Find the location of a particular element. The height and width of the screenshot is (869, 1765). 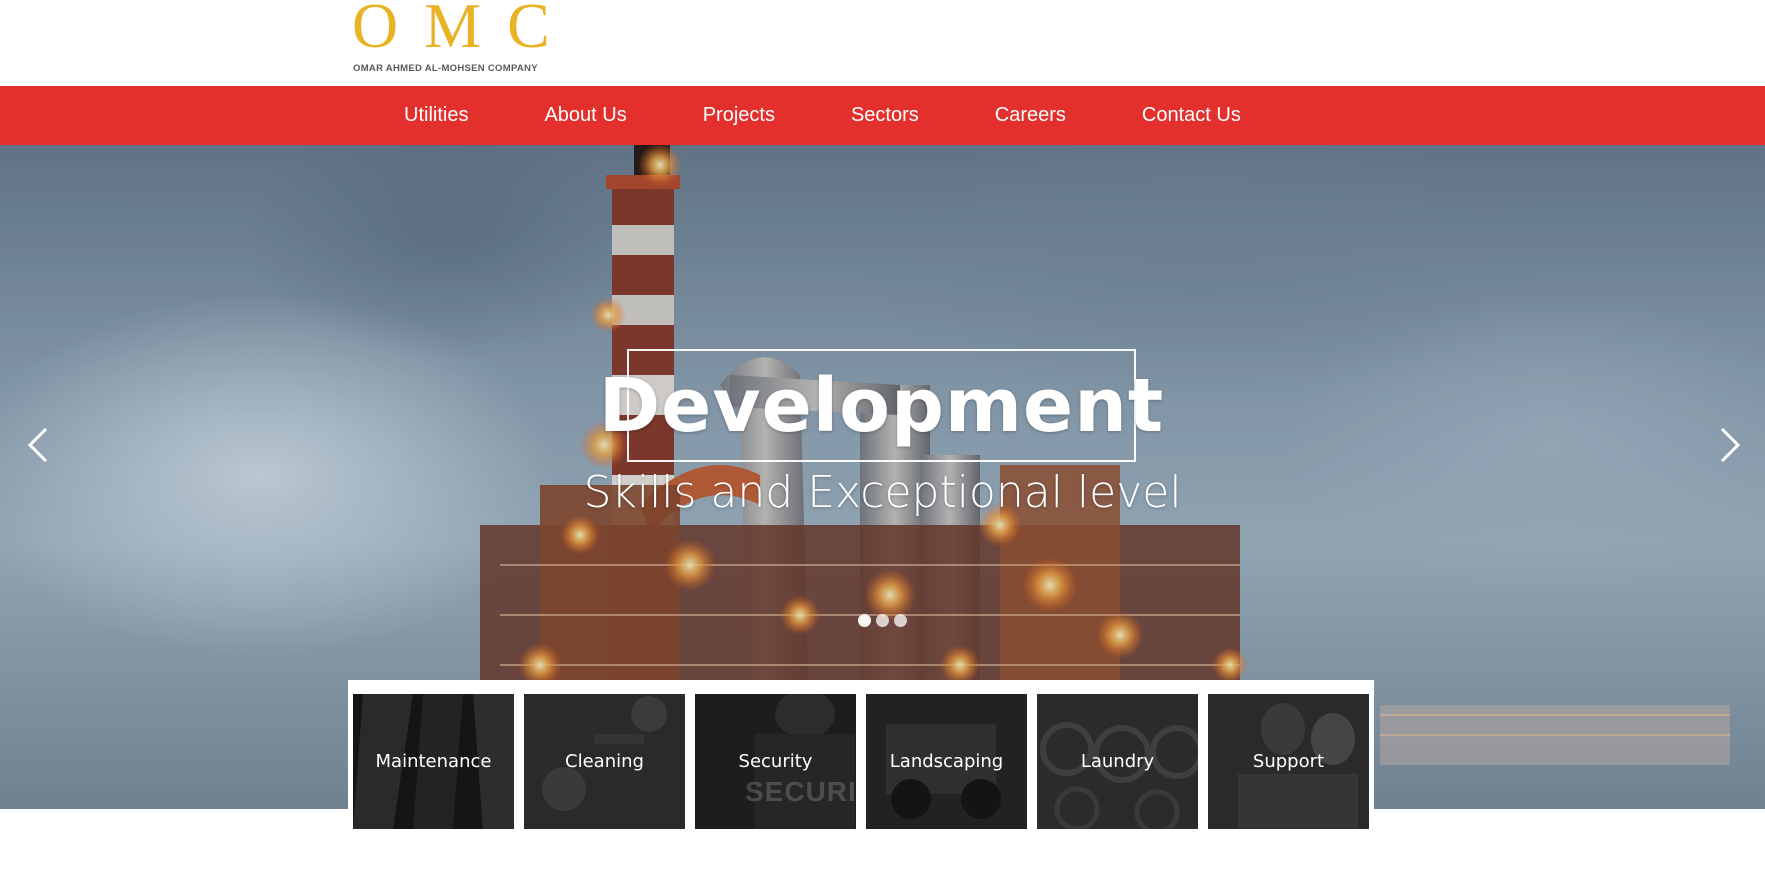

site-header: OMC OMAR AHMED AL-MOHSEN COMPANY is located at coordinates (882, 43).